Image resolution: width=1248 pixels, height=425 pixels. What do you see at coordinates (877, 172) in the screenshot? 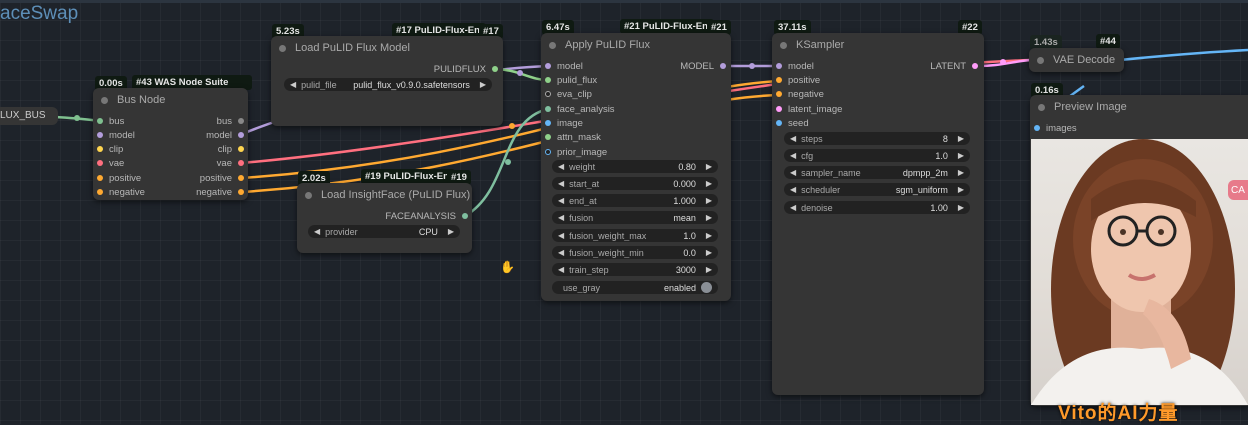
I see `sampler-name-widget: ◀ sampler_name dpmpp_2m ▶` at bounding box center [877, 172].